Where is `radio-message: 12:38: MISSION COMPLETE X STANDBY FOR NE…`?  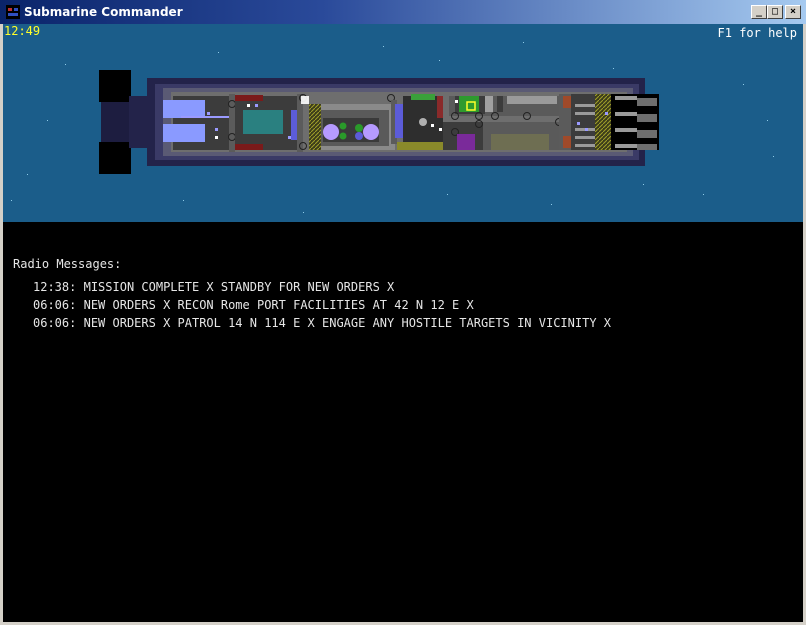
radio-message: 12:38: MISSION COMPLETE X STANDBY FOR NE… is located at coordinates (213, 287).